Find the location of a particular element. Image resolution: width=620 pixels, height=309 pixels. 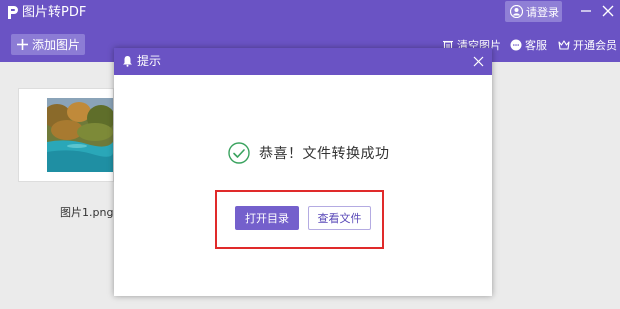

vip-button: 开通会员 is located at coordinates (587, 45).